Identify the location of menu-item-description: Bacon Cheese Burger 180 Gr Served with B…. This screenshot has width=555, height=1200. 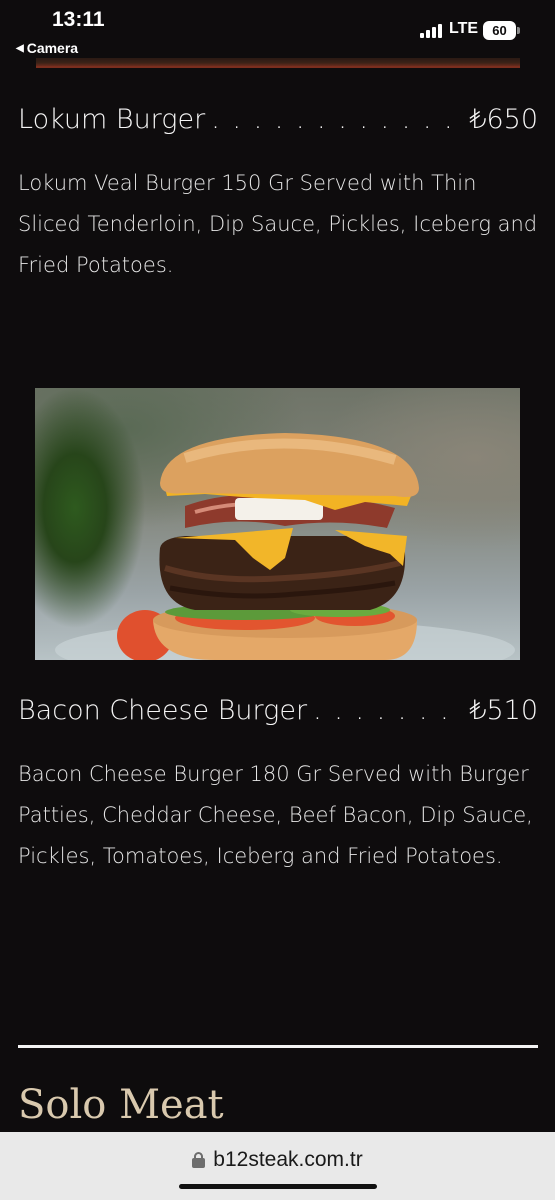
(275, 815).